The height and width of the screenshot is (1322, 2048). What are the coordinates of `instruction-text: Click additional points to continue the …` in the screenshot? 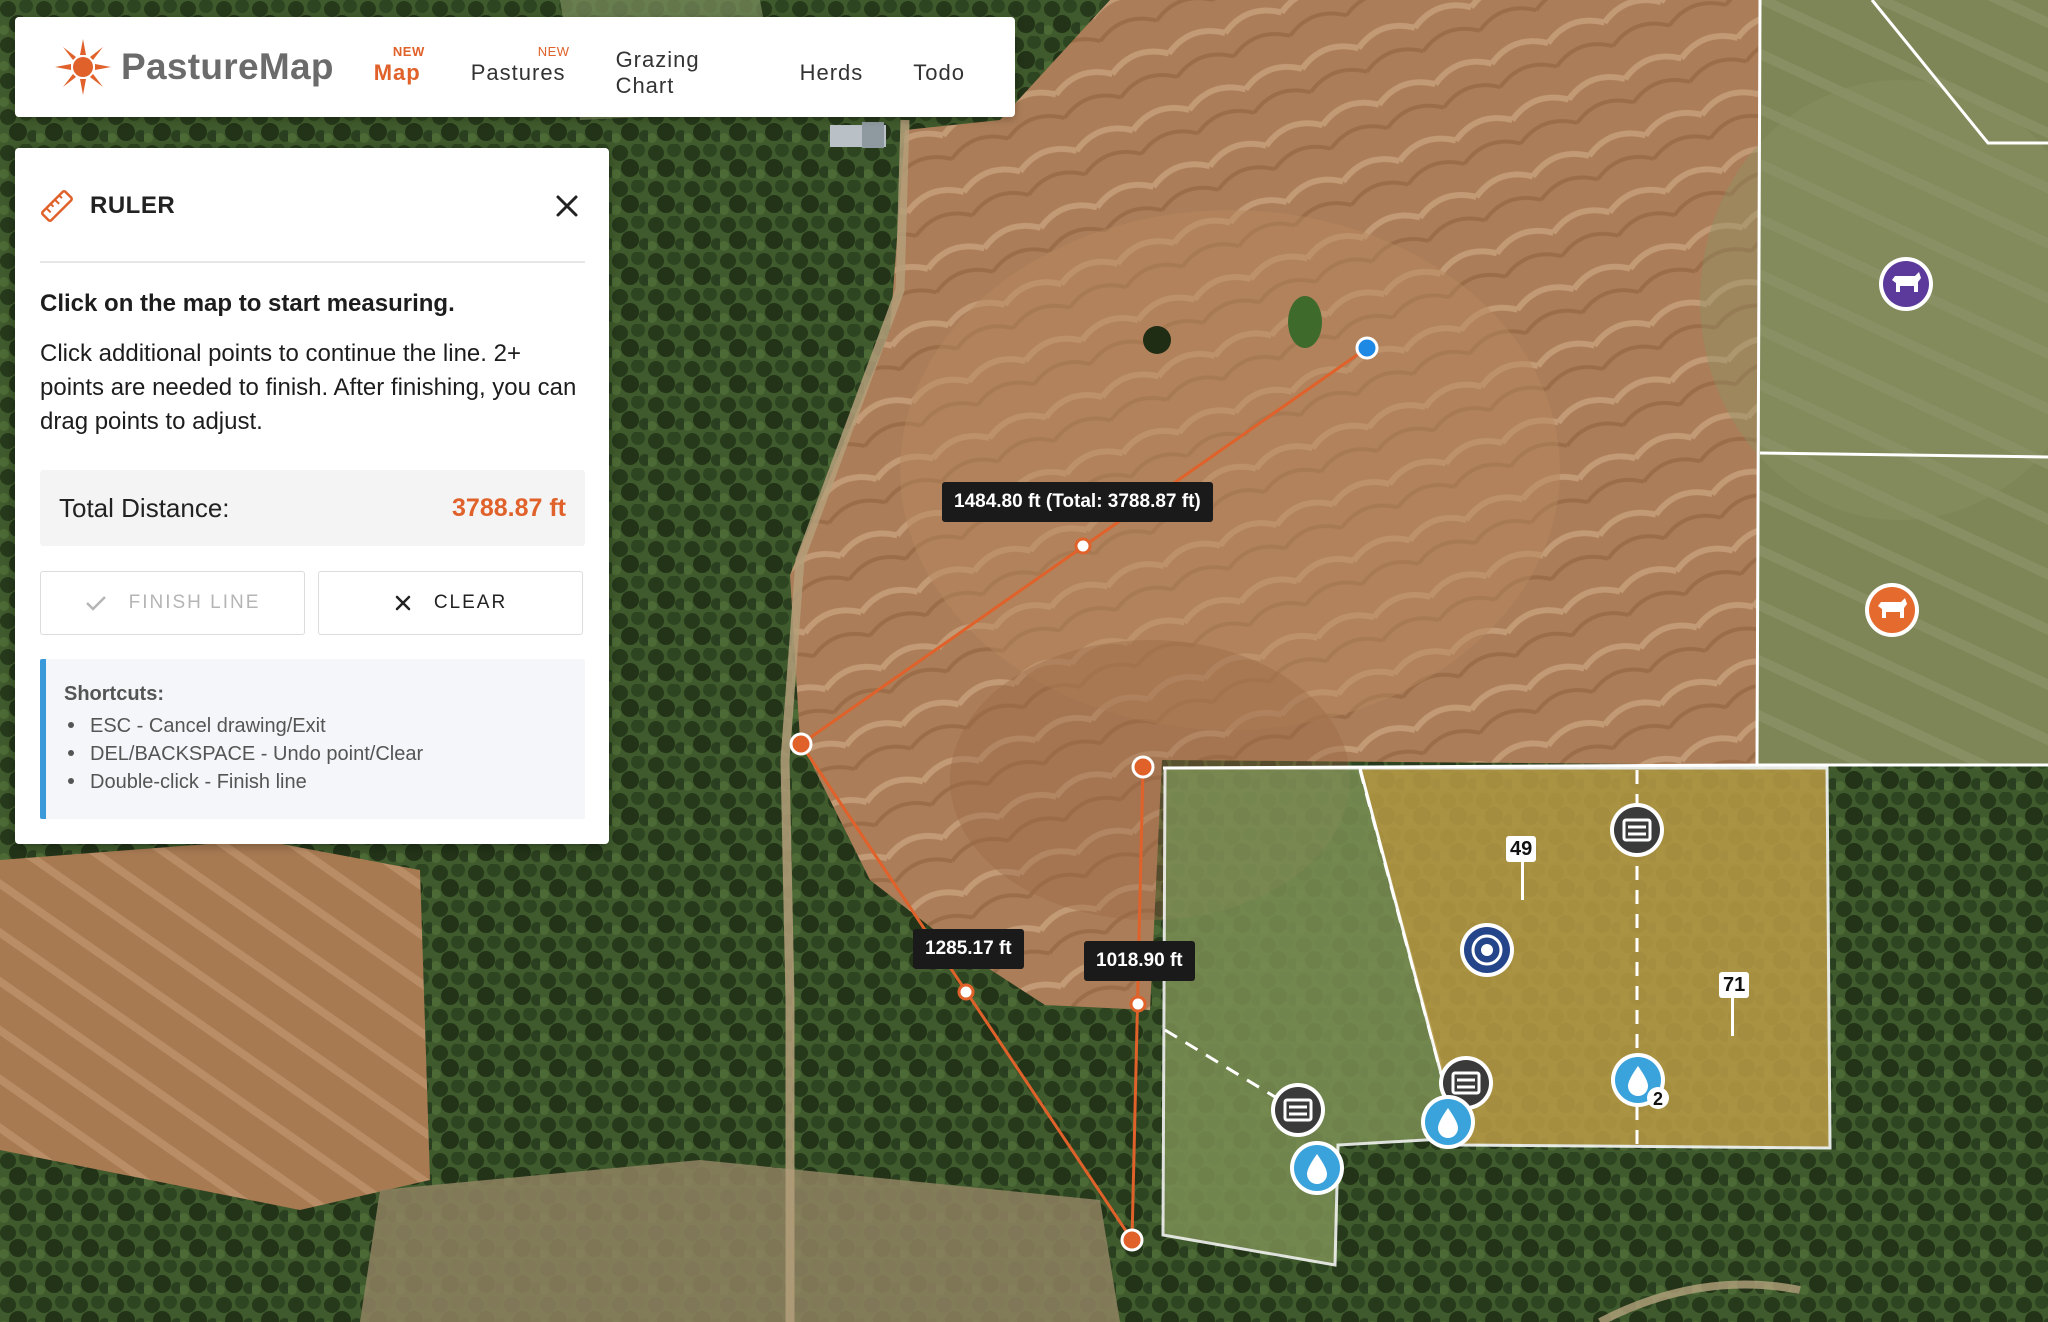 It's located at (308, 387).